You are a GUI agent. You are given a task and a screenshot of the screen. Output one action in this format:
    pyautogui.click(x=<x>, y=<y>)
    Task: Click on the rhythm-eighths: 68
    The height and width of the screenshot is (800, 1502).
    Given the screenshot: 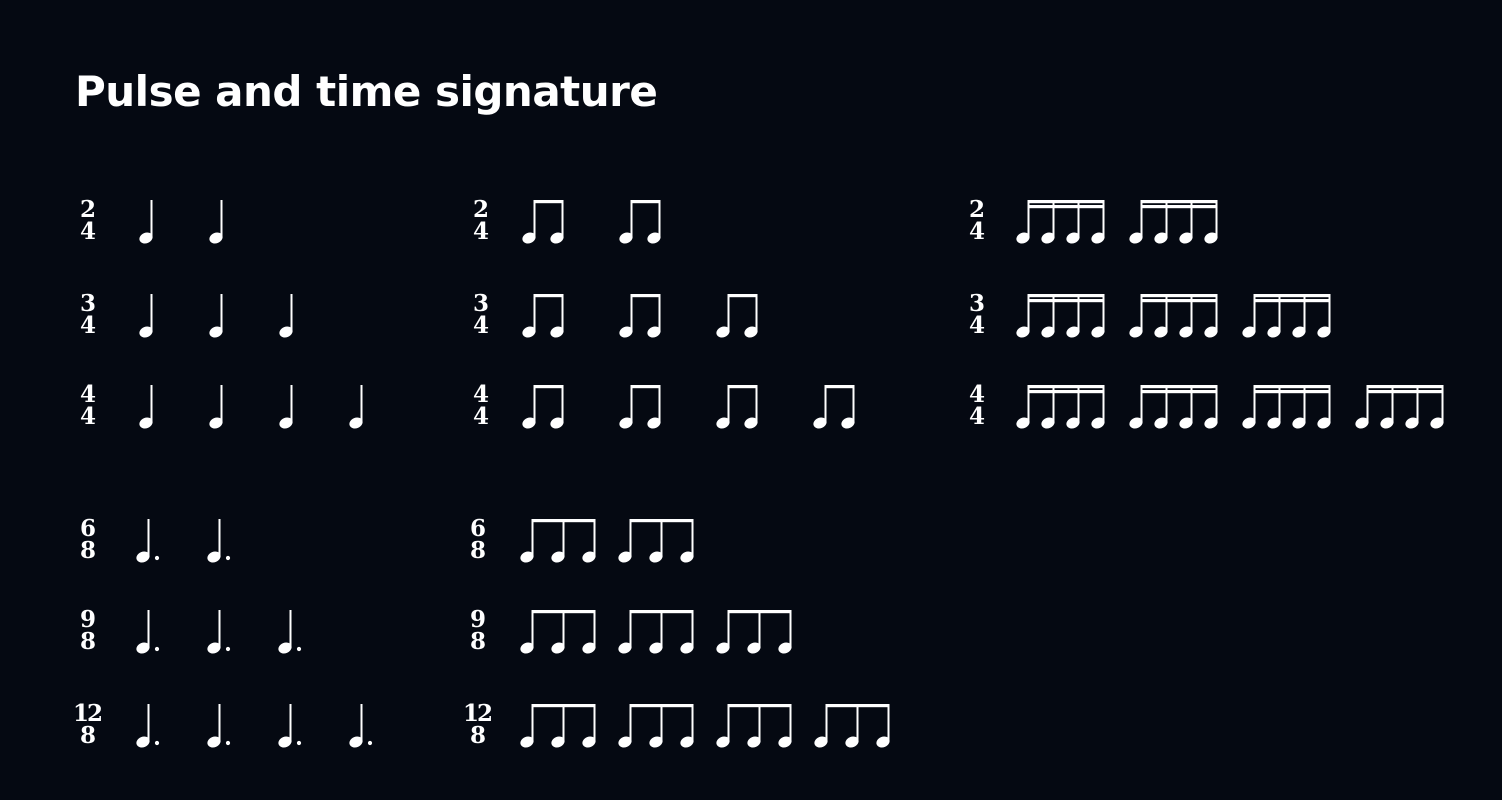 What is the action you would take?
    pyautogui.click(x=582, y=539)
    